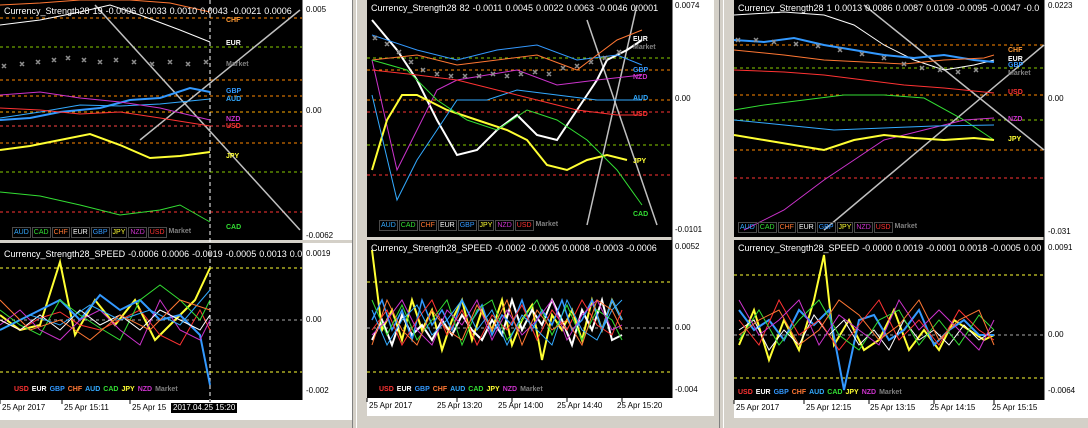 This screenshot has width=1088, height=428. I want to click on axis-min: -0.031, so click(1059, 231).